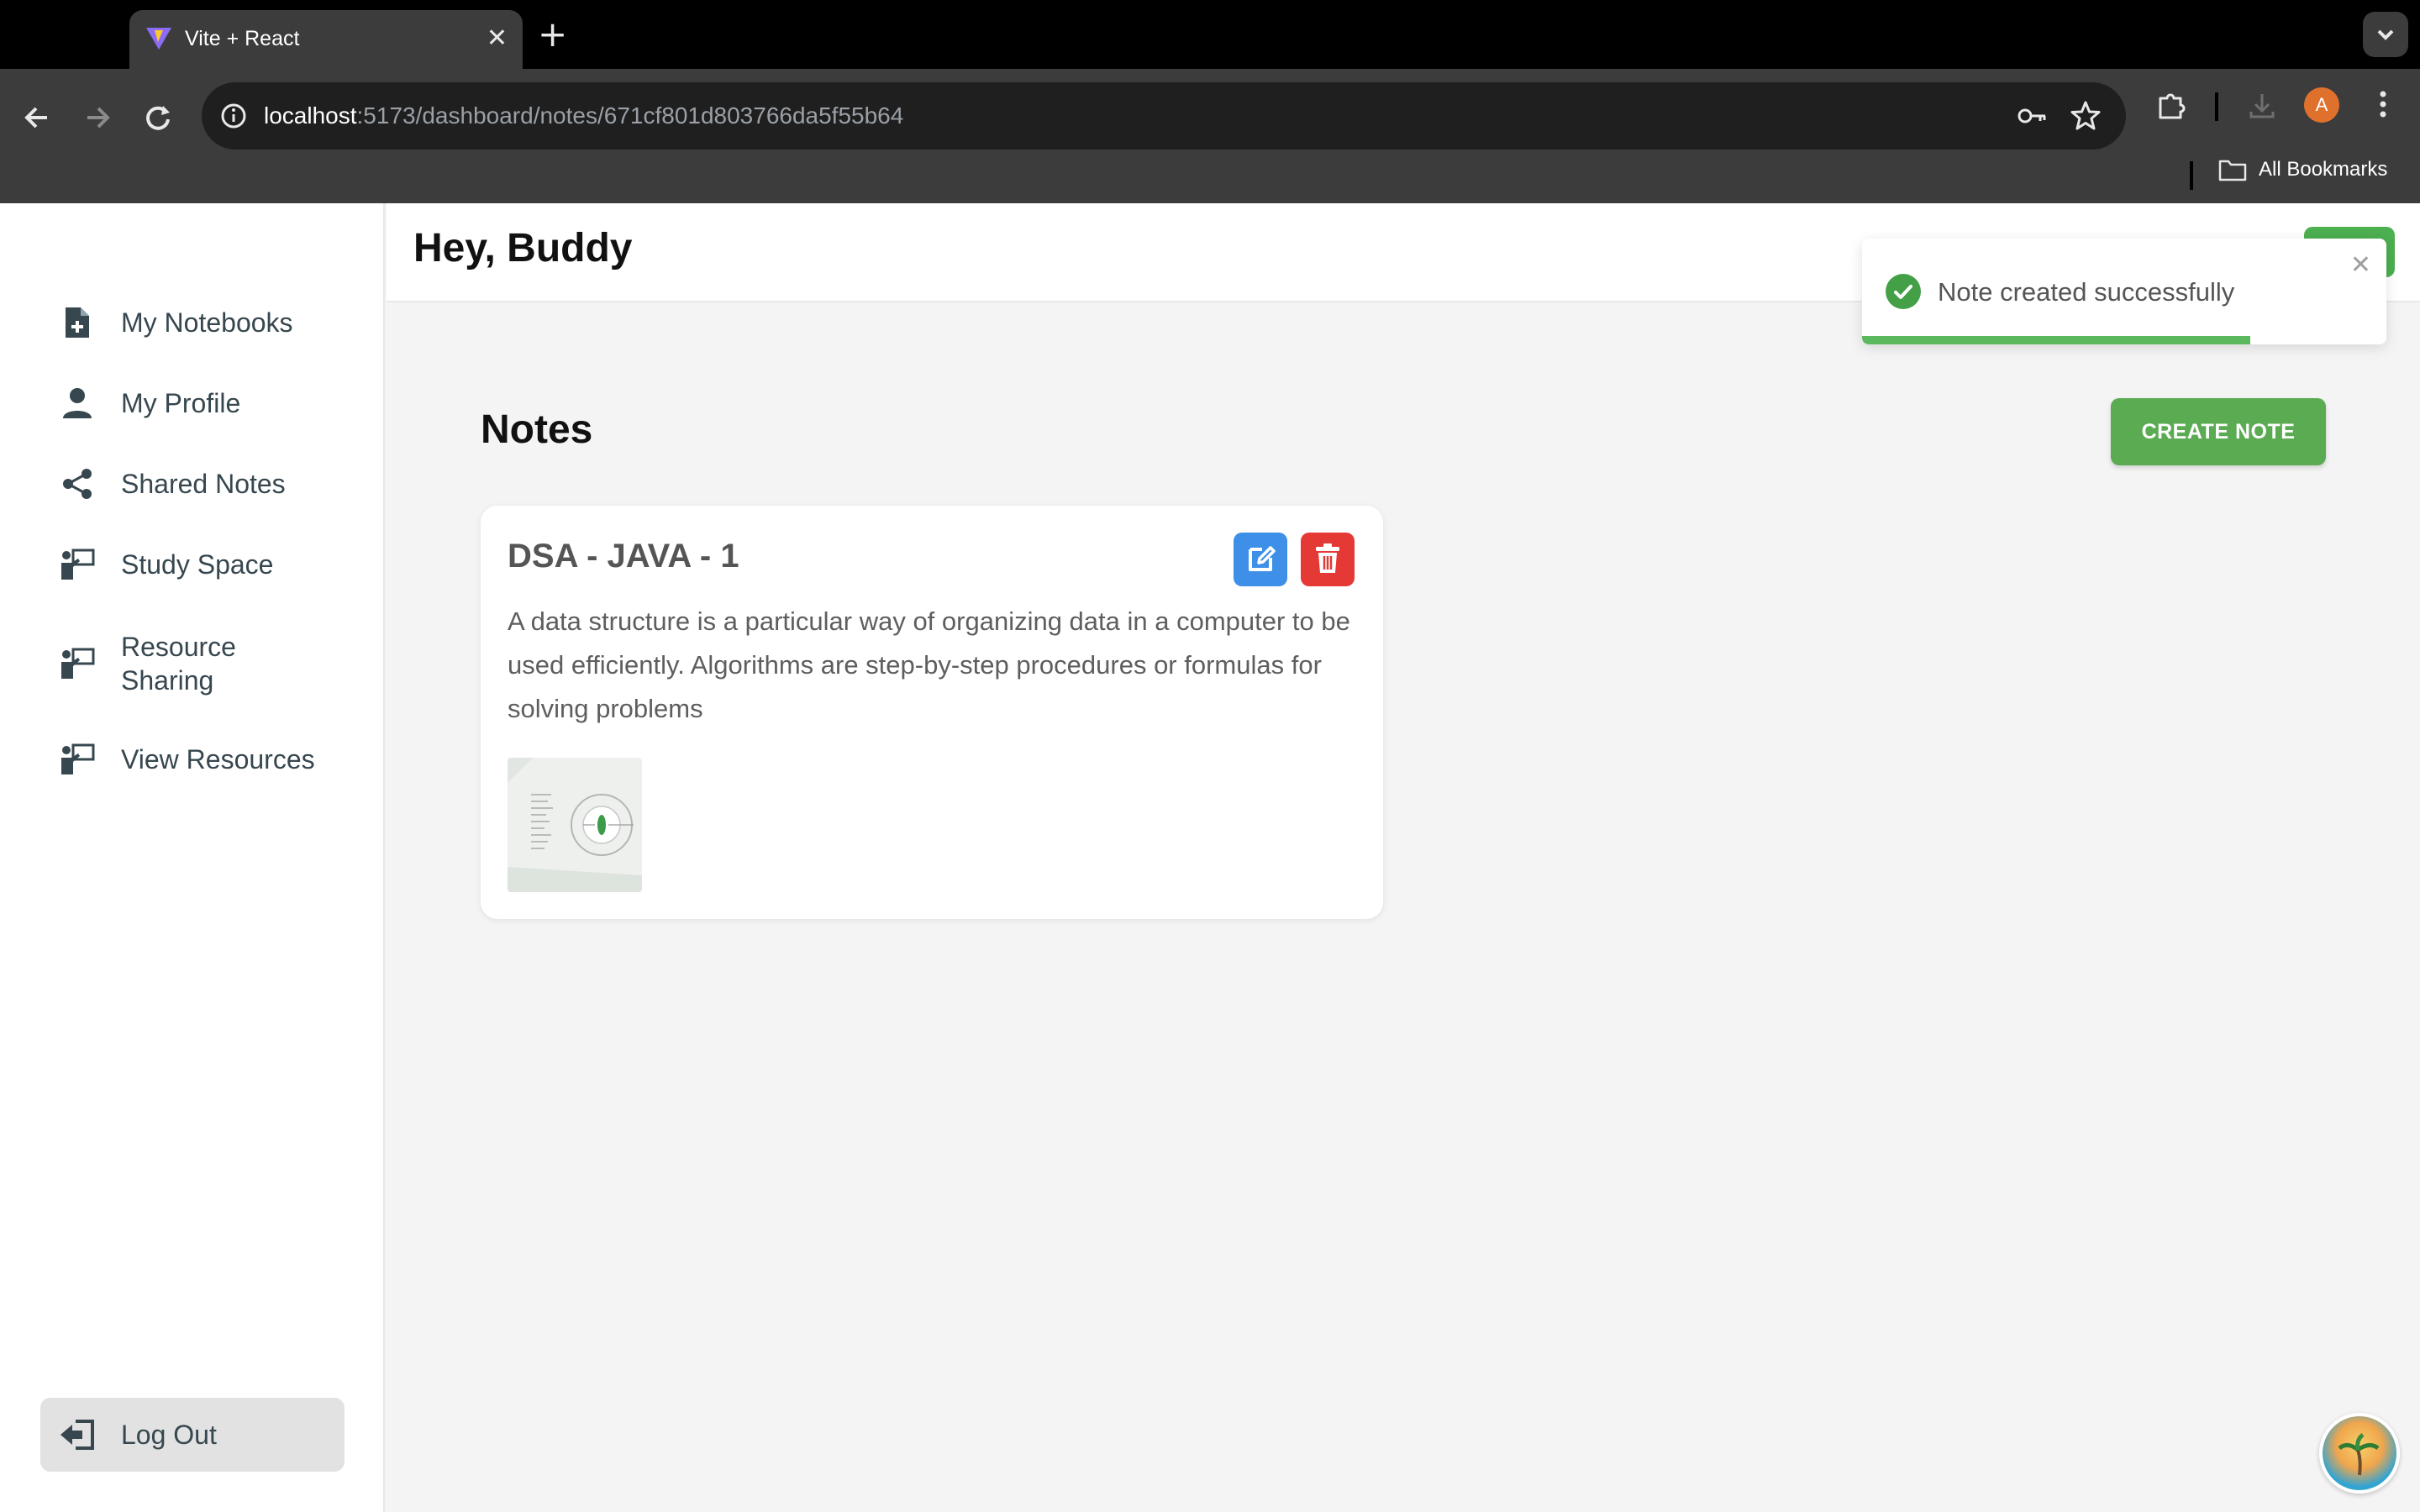 Image resolution: width=2420 pixels, height=1512 pixels. Describe the element at coordinates (2232, 170) in the screenshot. I see `folder-icon` at that location.